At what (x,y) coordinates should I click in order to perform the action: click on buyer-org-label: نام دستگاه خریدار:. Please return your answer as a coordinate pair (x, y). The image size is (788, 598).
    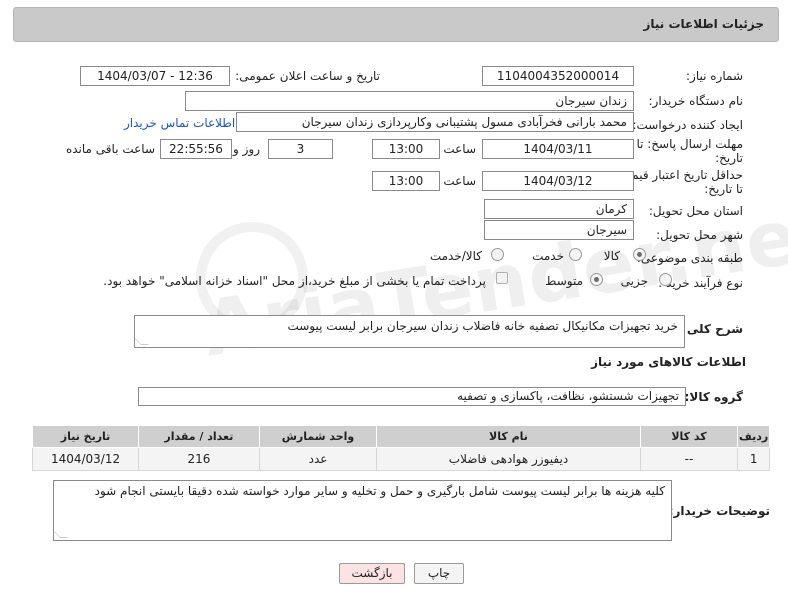
    Looking at the image, I should click on (696, 101).